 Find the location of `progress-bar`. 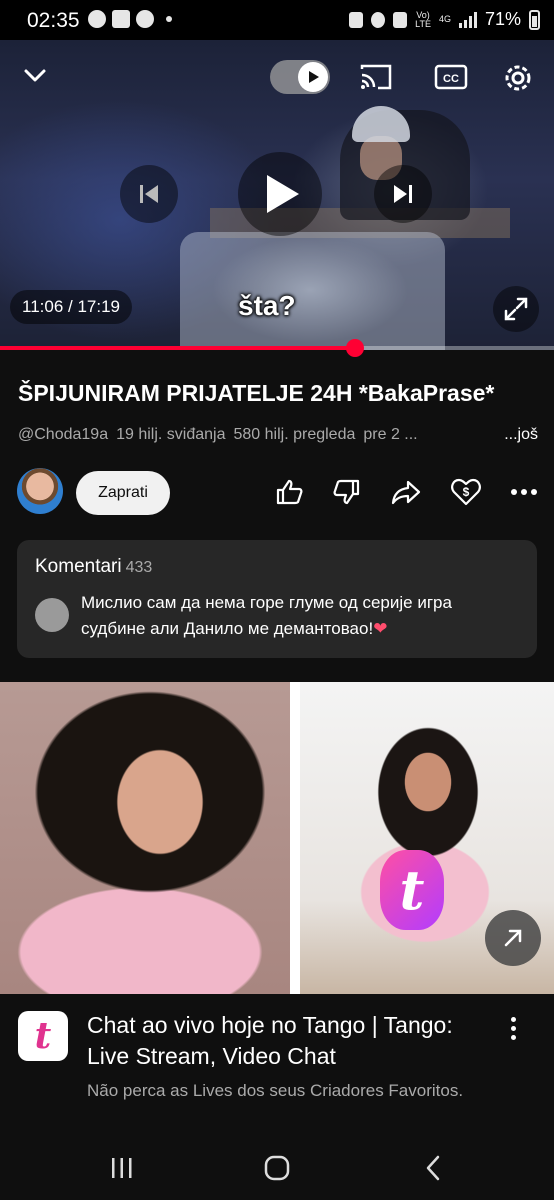

progress-bar is located at coordinates (277, 348).